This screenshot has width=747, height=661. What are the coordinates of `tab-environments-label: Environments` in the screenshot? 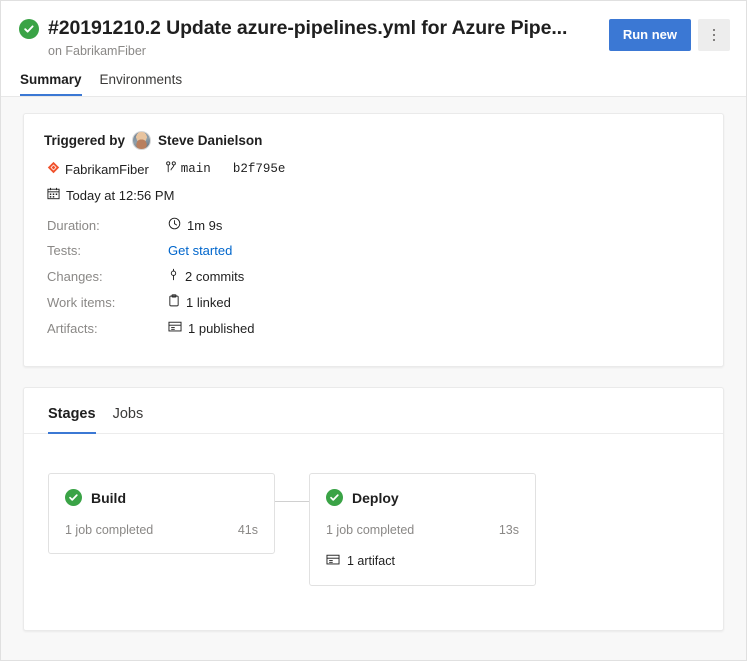 It's located at (141, 79).